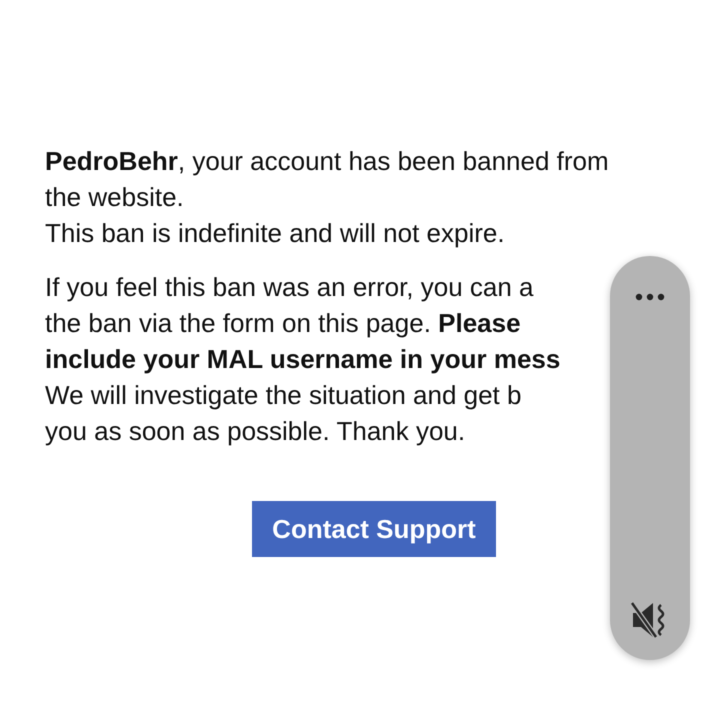 This screenshot has height=703, width=726. What do you see at coordinates (283, 323) in the screenshot?
I see `message-text: the ban via the form on this page. Please` at bounding box center [283, 323].